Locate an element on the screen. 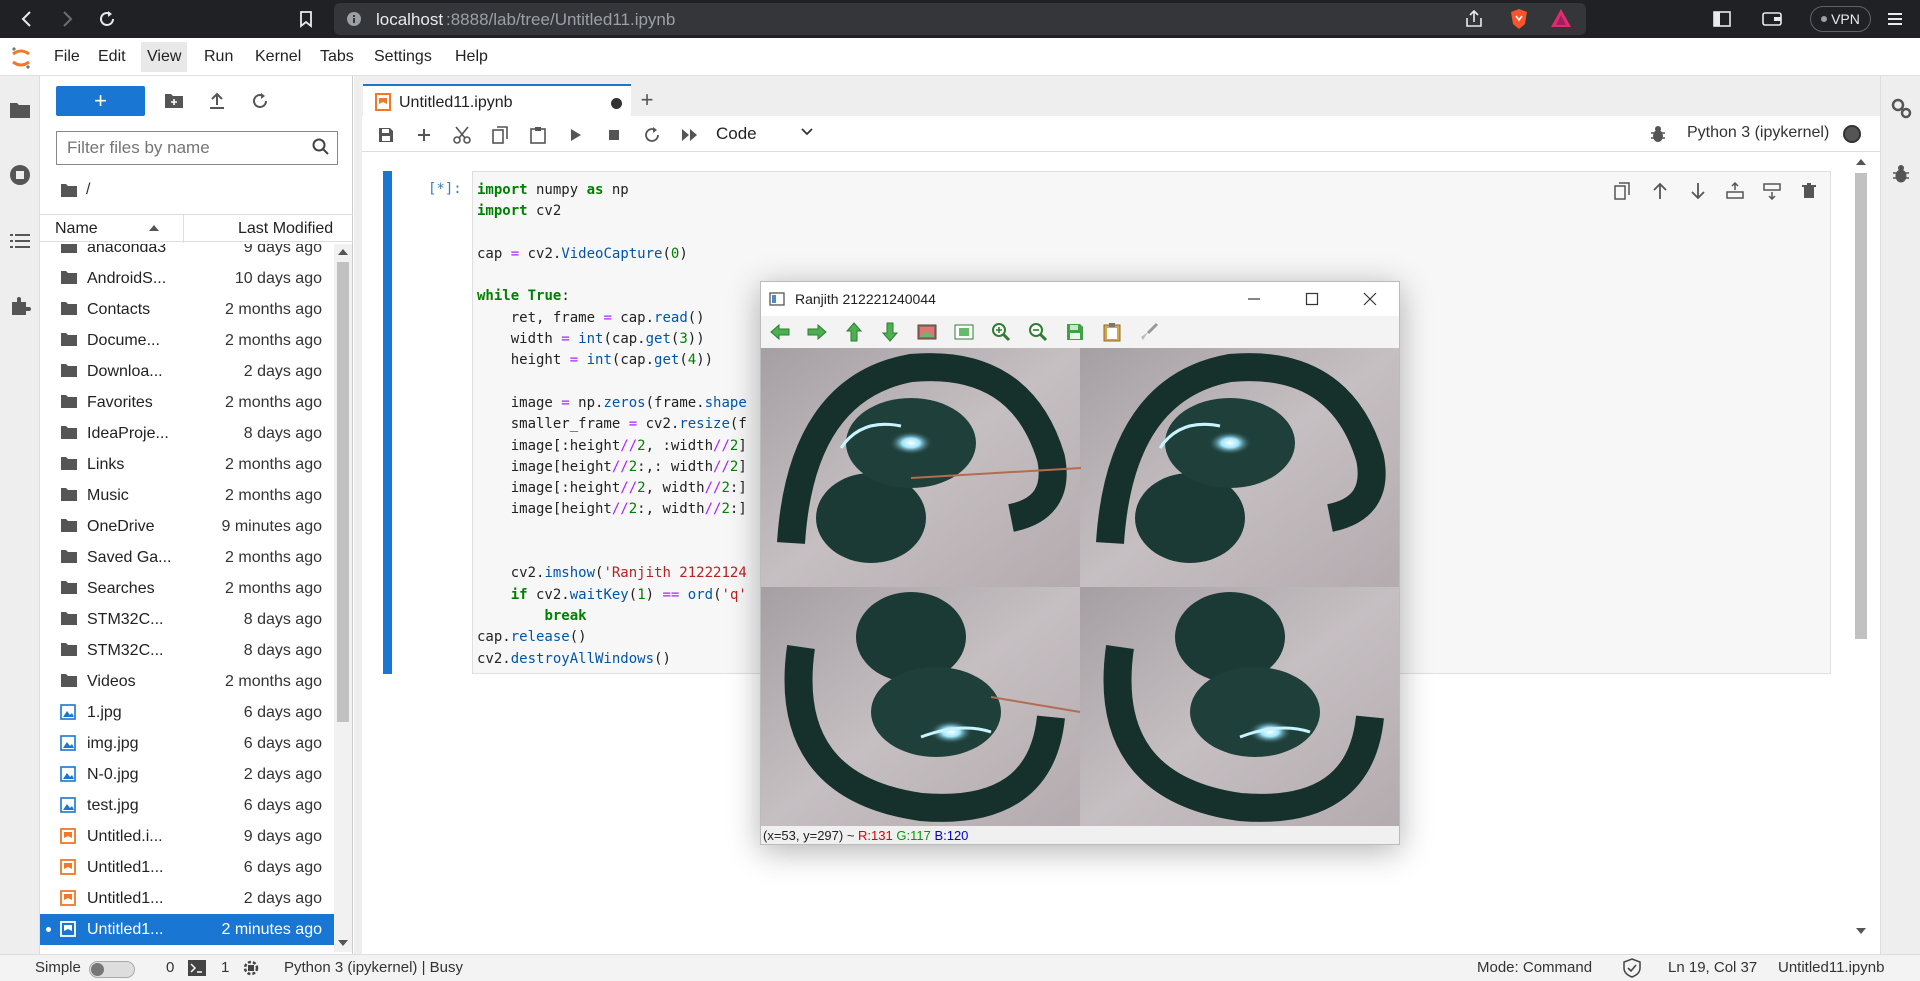 This screenshot has height=981, width=1920. file-row: Untitled1... 2 minutes ago is located at coordinates (187, 929).